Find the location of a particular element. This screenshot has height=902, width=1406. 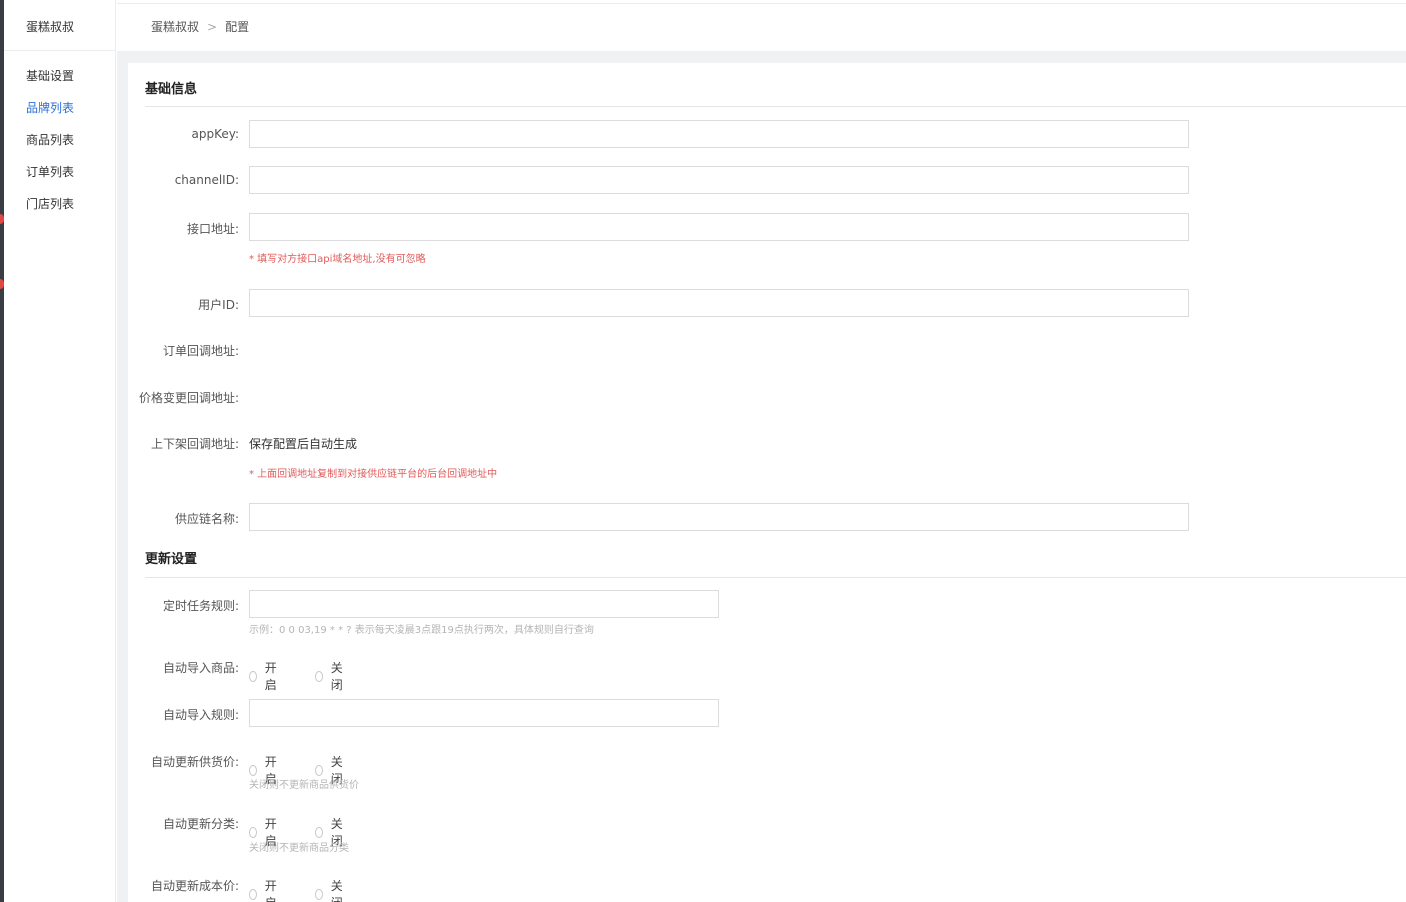

appkey-input is located at coordinates (719, 134).